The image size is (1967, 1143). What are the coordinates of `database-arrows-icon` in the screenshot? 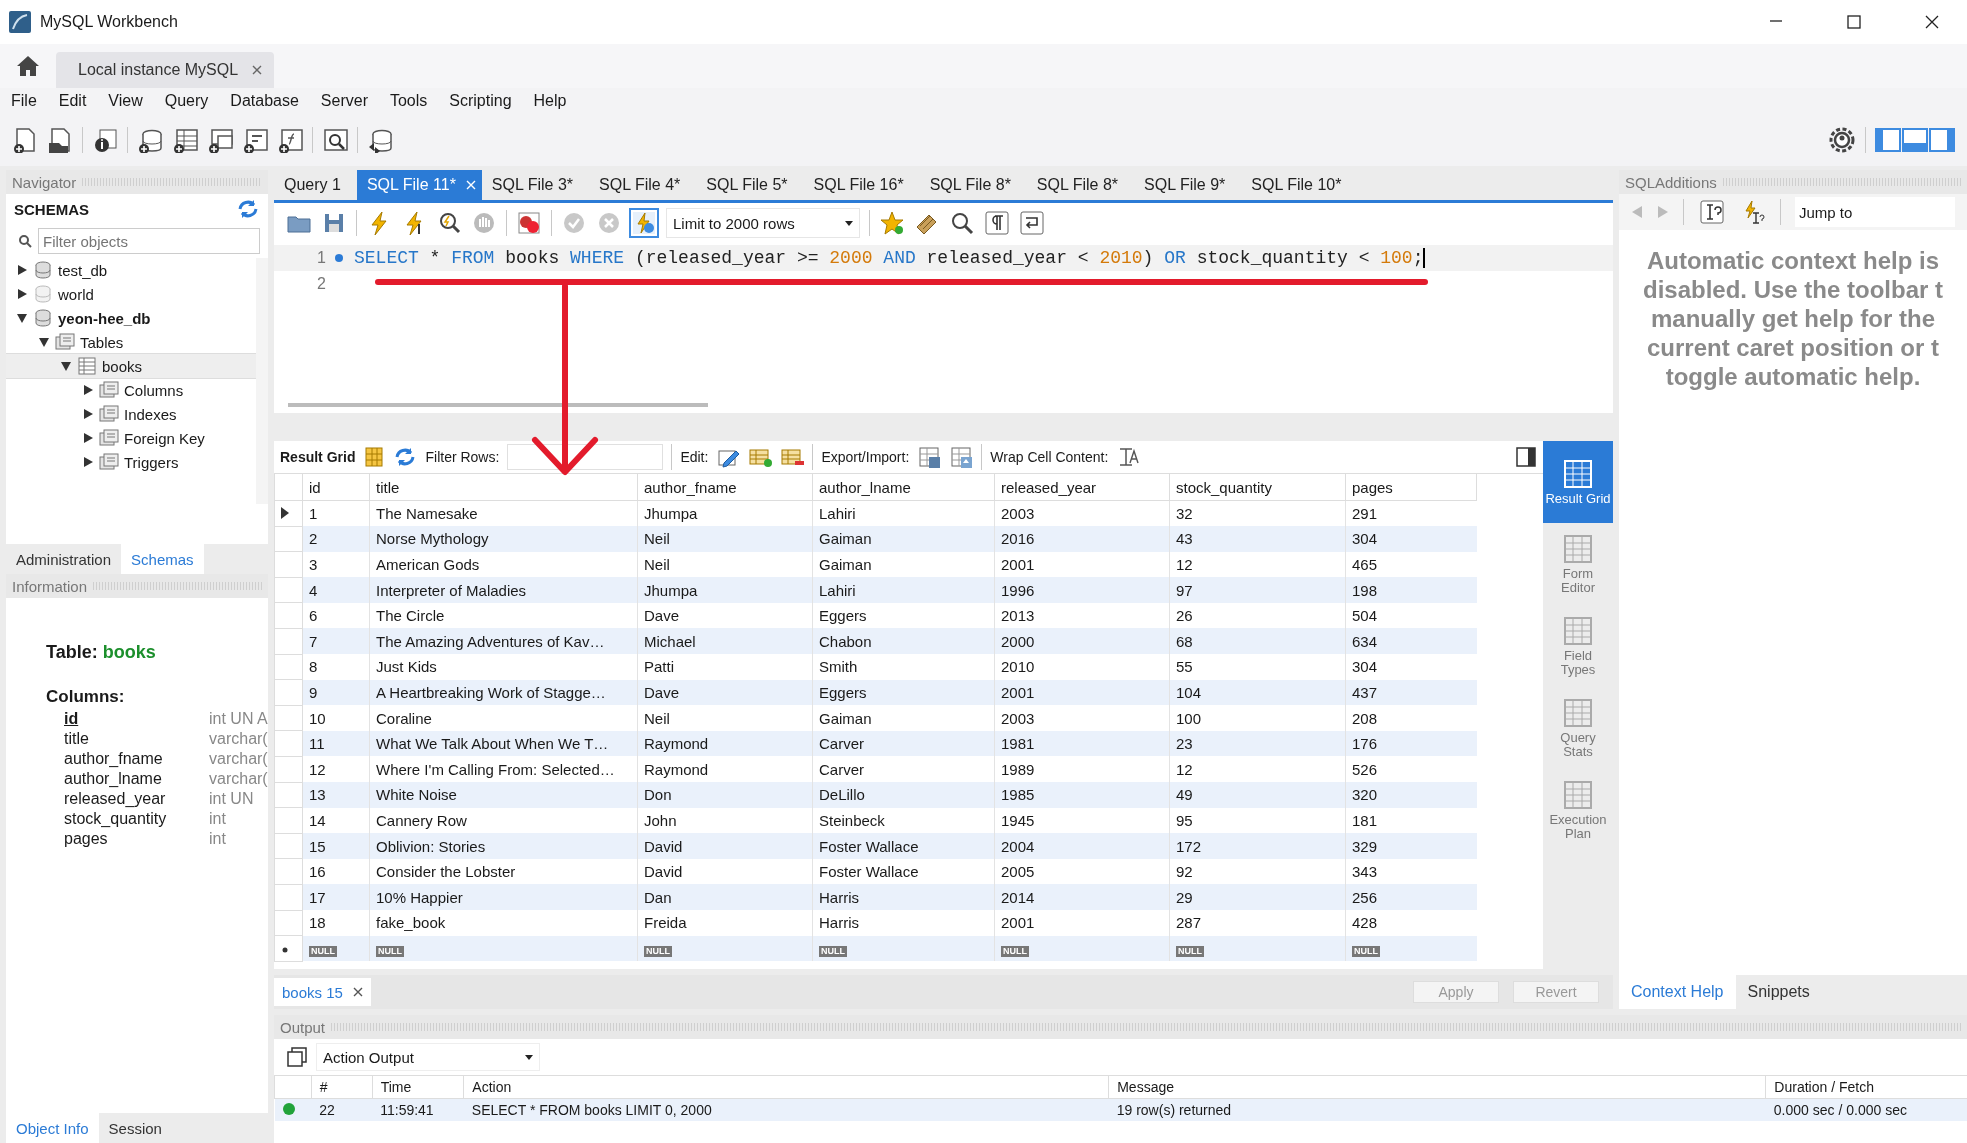 It's located at (380, 140).